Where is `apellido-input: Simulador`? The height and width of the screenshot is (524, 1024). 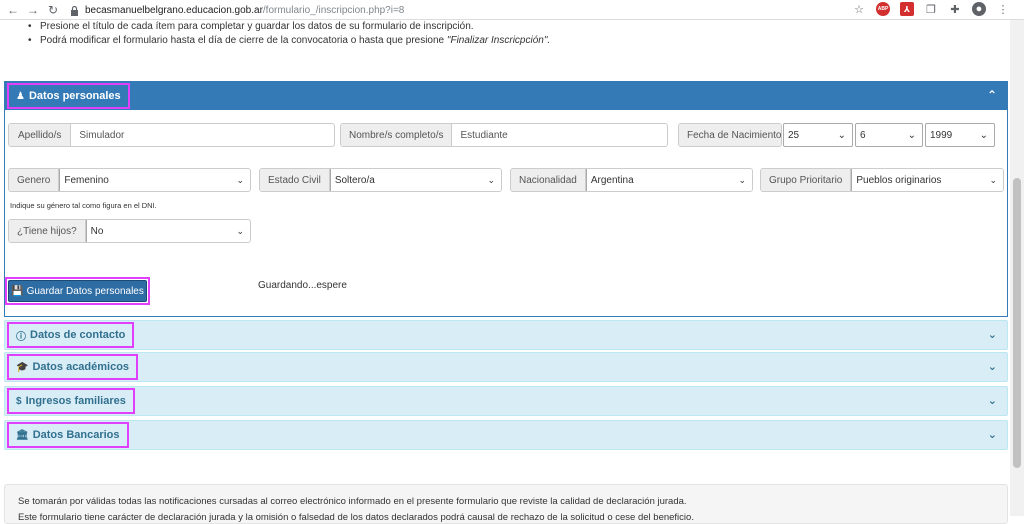 apellido-input: Simulador is located at coordinates (202, 135).